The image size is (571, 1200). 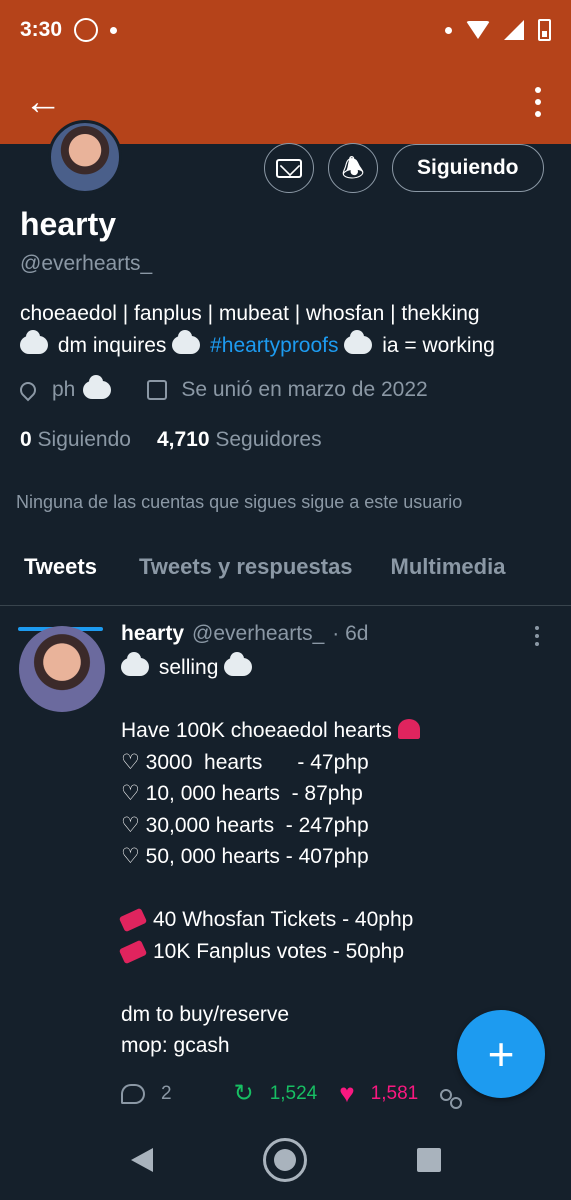 I want to click on location-pin-icon, so click(x=28, y=390).